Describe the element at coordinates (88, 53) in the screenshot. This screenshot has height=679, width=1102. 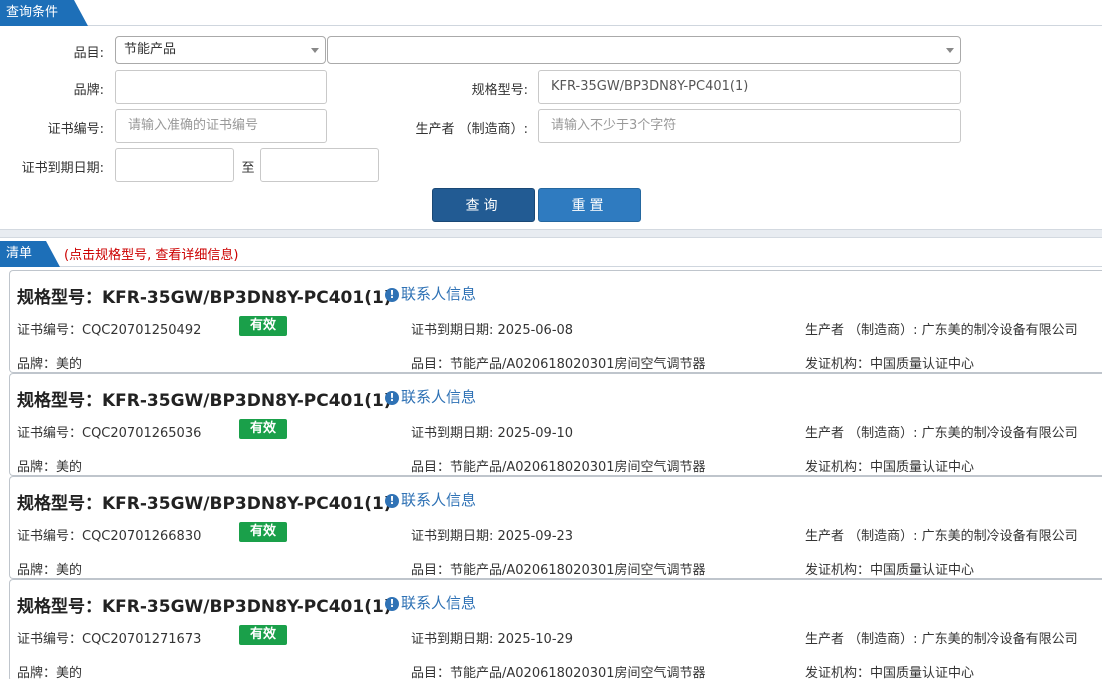
I see `category-label: 品目:` at that location.